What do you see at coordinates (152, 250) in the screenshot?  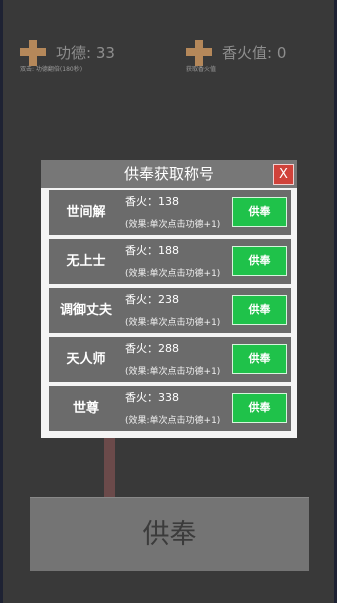 I see `incense-price: 香火：188` at bounding box center [152, 250].